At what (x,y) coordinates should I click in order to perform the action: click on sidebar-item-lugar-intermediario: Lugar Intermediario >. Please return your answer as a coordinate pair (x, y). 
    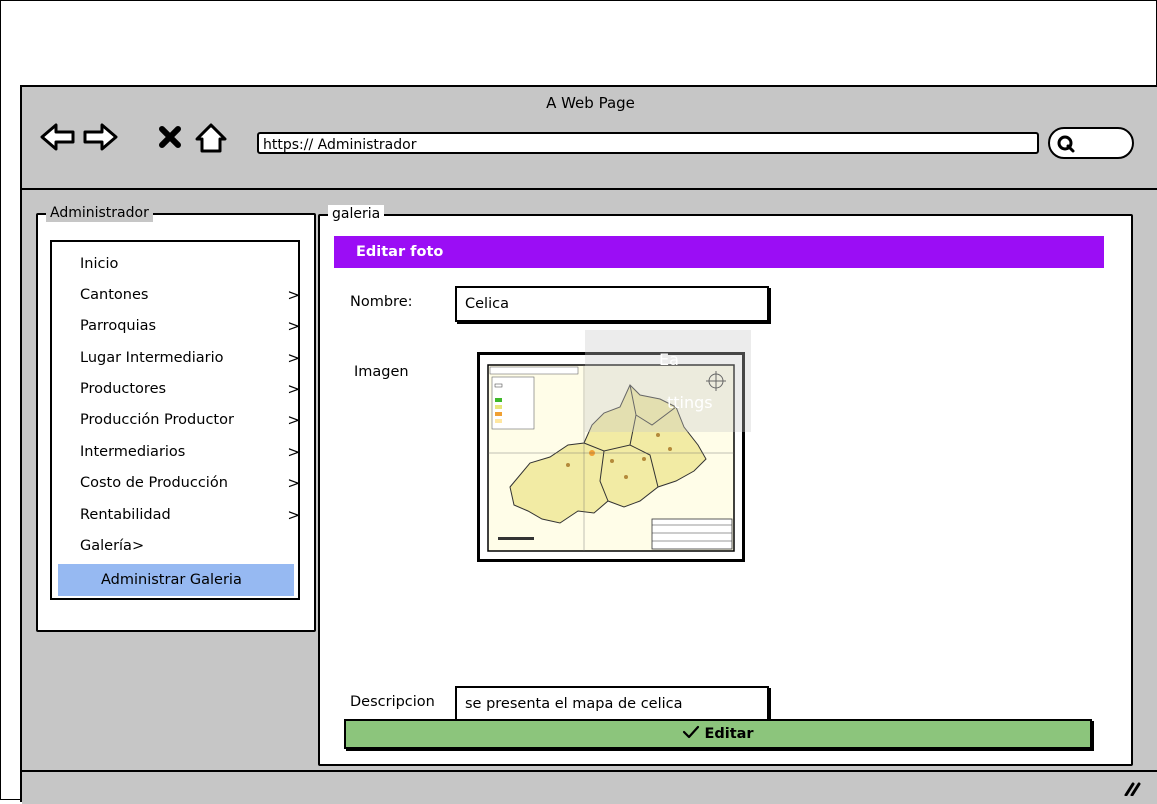
    Looking at the image, I should click on (190, 358).